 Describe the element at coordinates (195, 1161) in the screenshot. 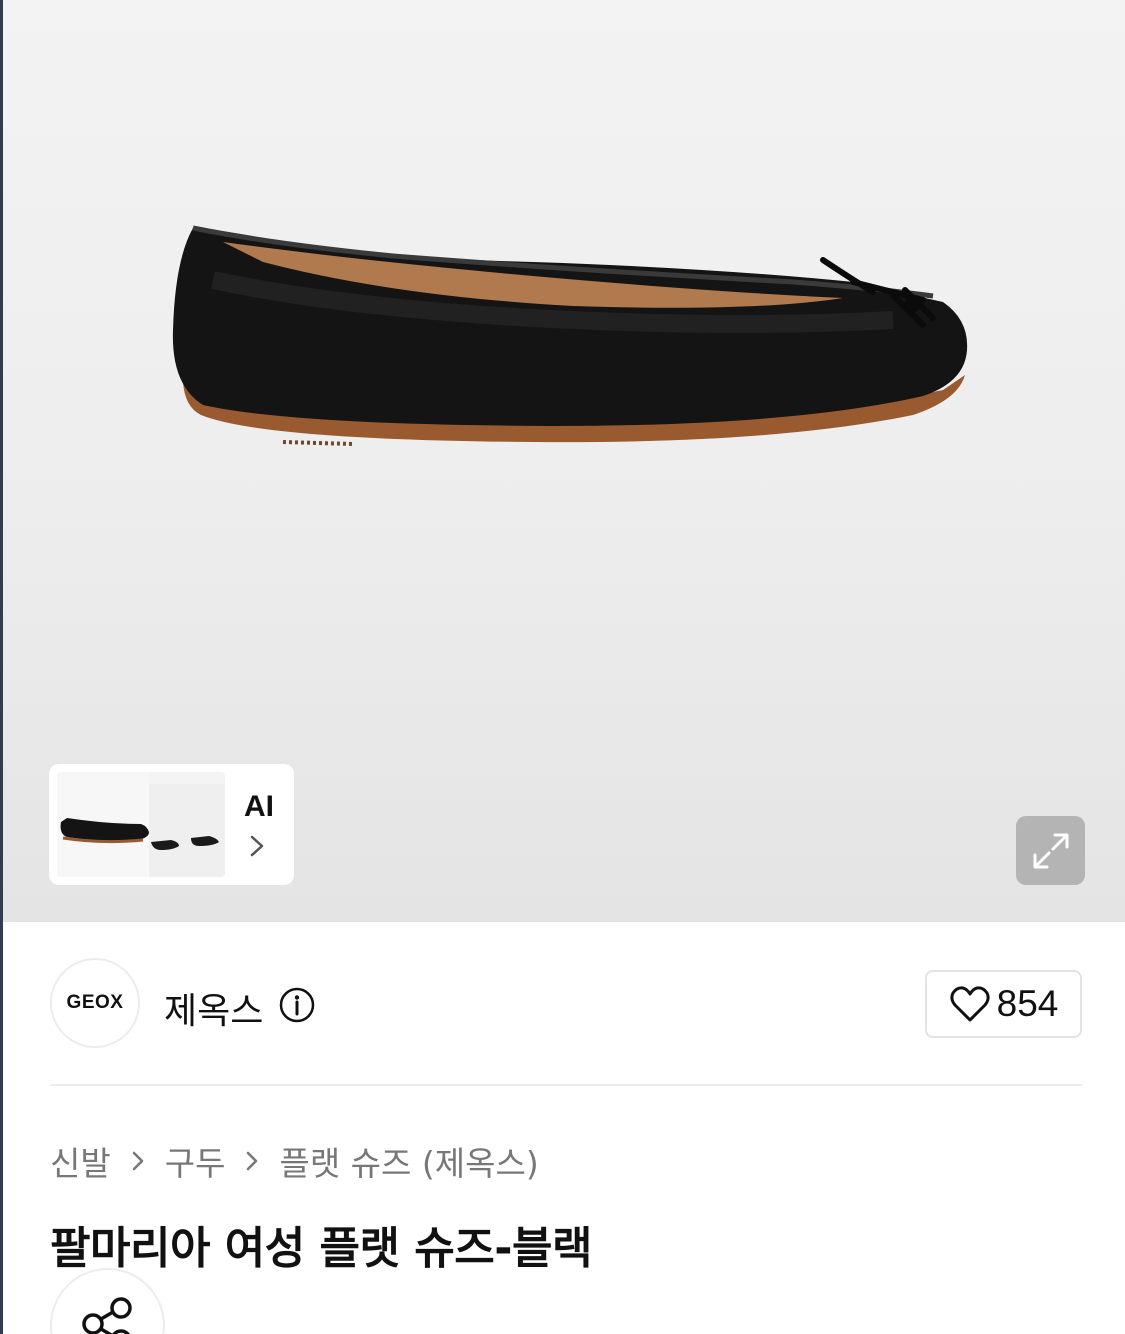

I see `breadcrumb-item-dress-shoes: 구두` at that location.